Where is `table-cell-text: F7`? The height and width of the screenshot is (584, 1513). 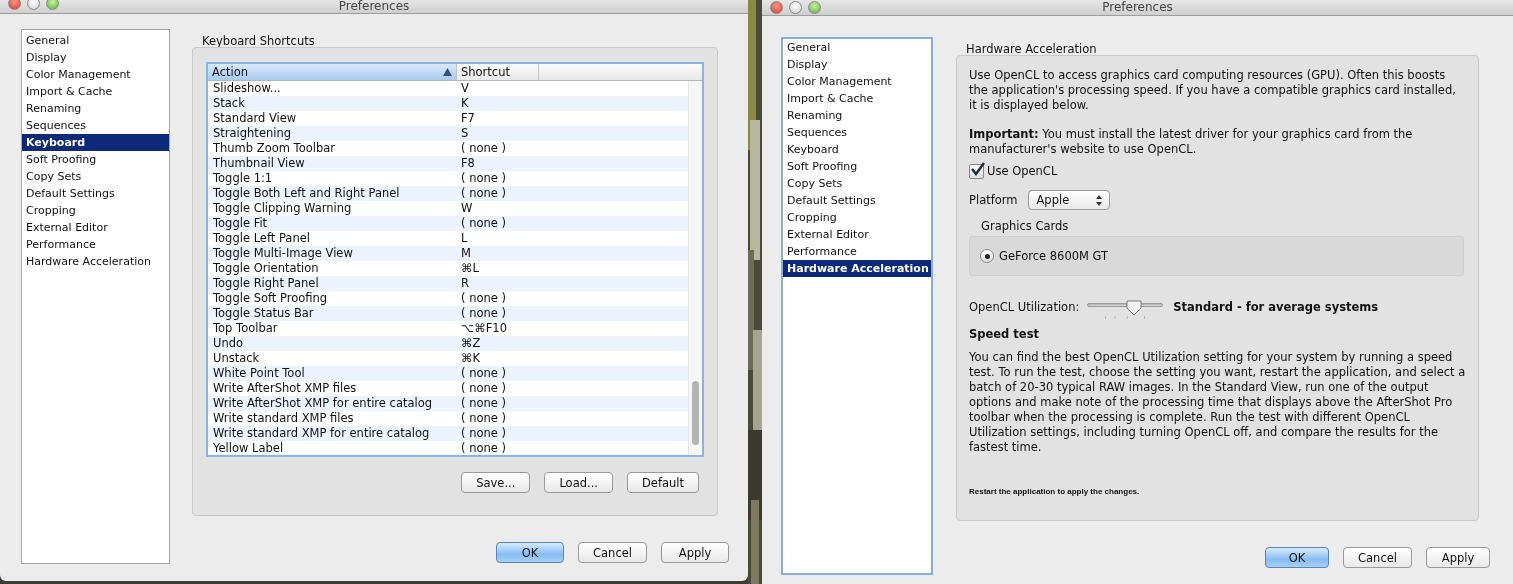 table-cell-text: F7 is located at coordinates (467, 118).